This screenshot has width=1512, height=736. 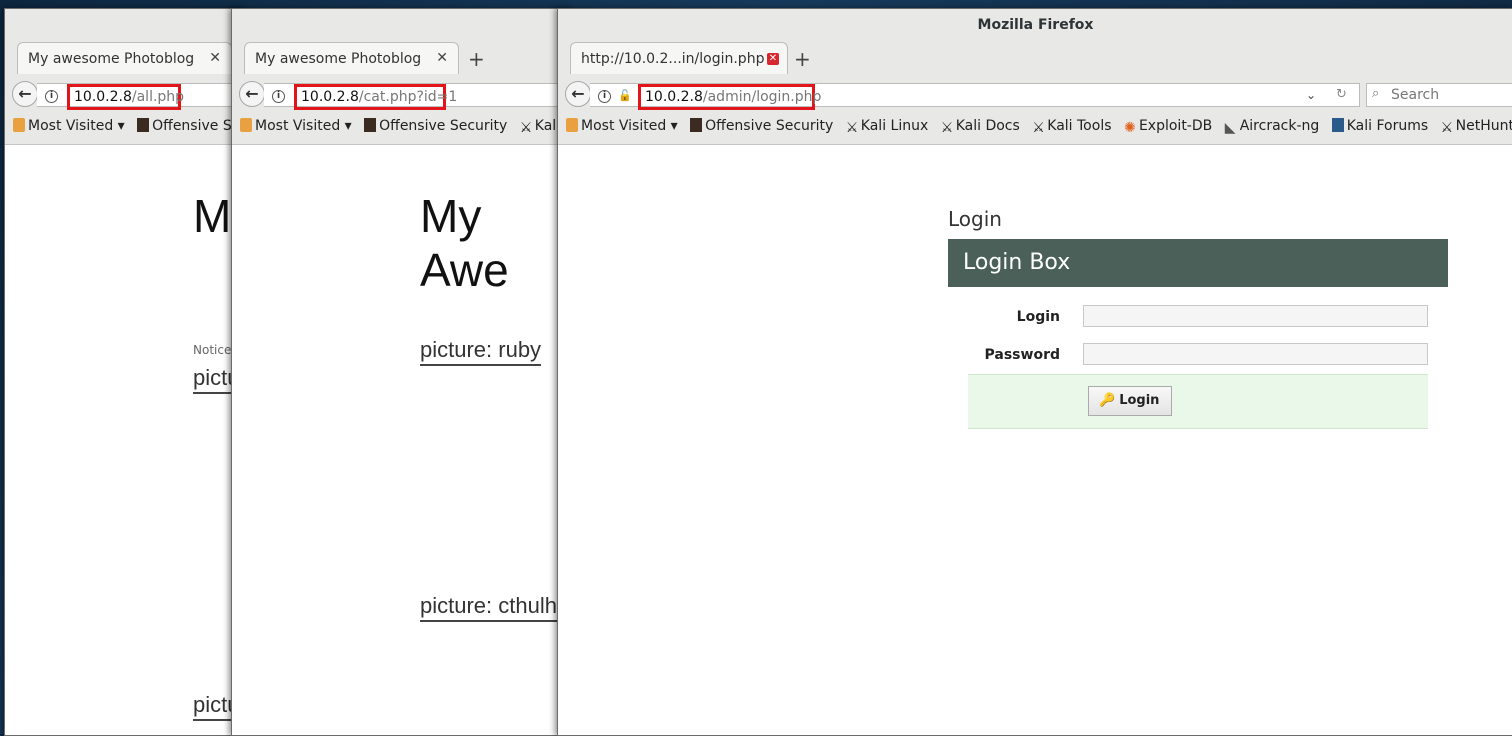 I want to click on search-box: ⌕ Search, so click(x=1439, y=95).